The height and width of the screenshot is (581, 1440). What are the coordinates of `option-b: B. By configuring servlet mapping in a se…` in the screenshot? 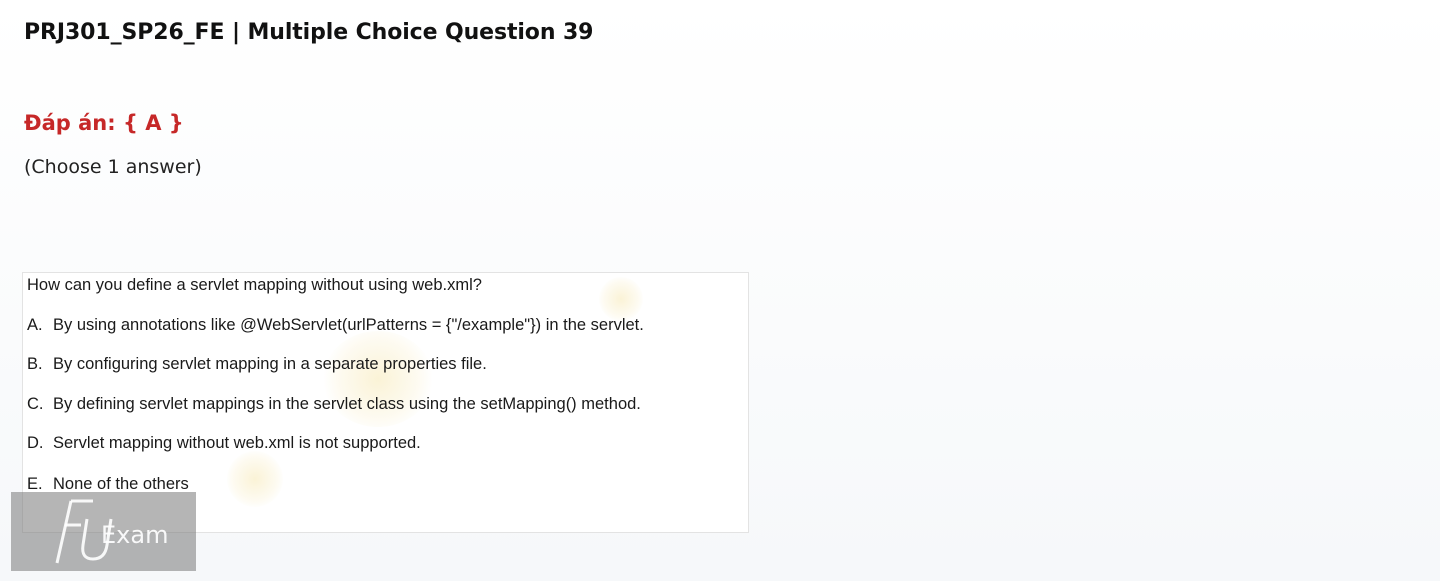 It's located at (257, 364).